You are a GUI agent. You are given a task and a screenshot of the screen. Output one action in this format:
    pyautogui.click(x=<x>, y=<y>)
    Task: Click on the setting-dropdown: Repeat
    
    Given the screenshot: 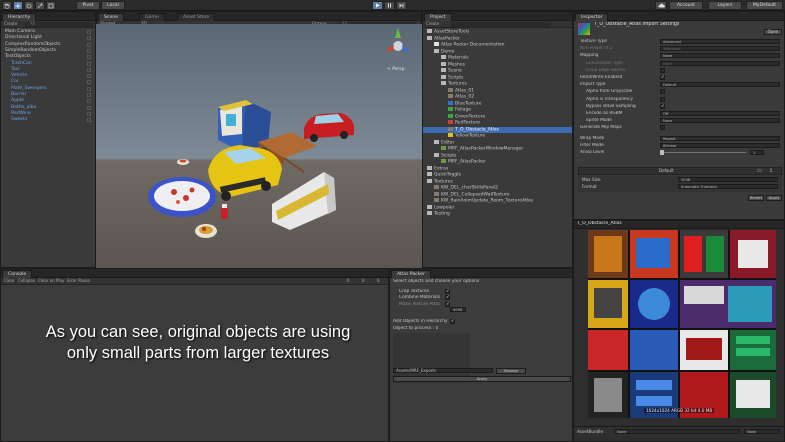 What is the action you would take?
    pyautogui.click(x=720, y=138)
    